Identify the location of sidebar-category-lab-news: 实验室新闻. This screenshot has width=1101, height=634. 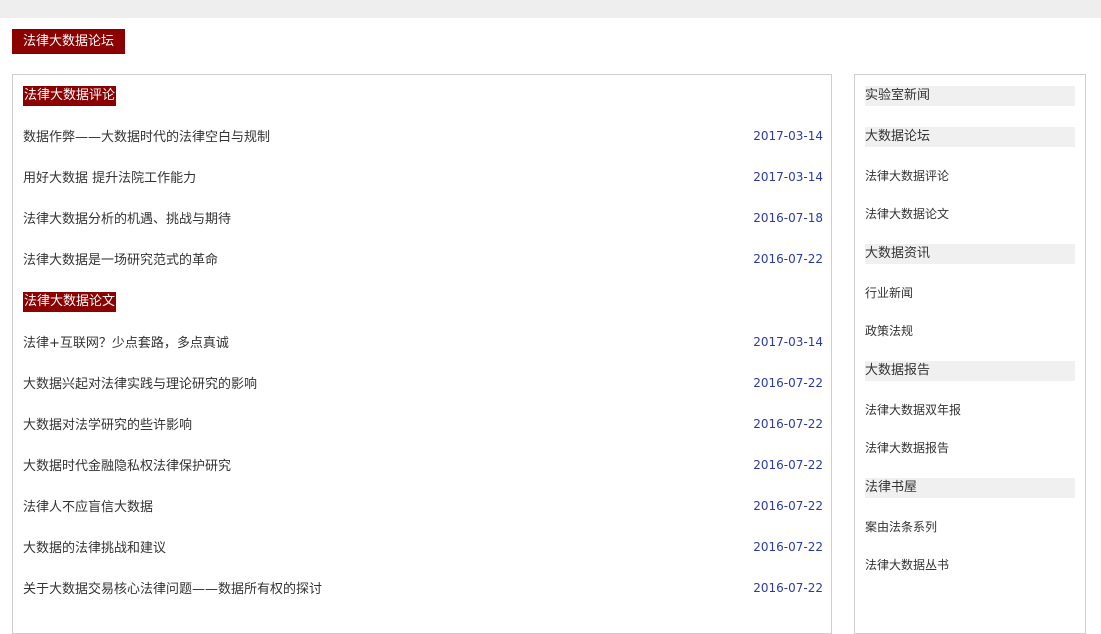
(970, 96).